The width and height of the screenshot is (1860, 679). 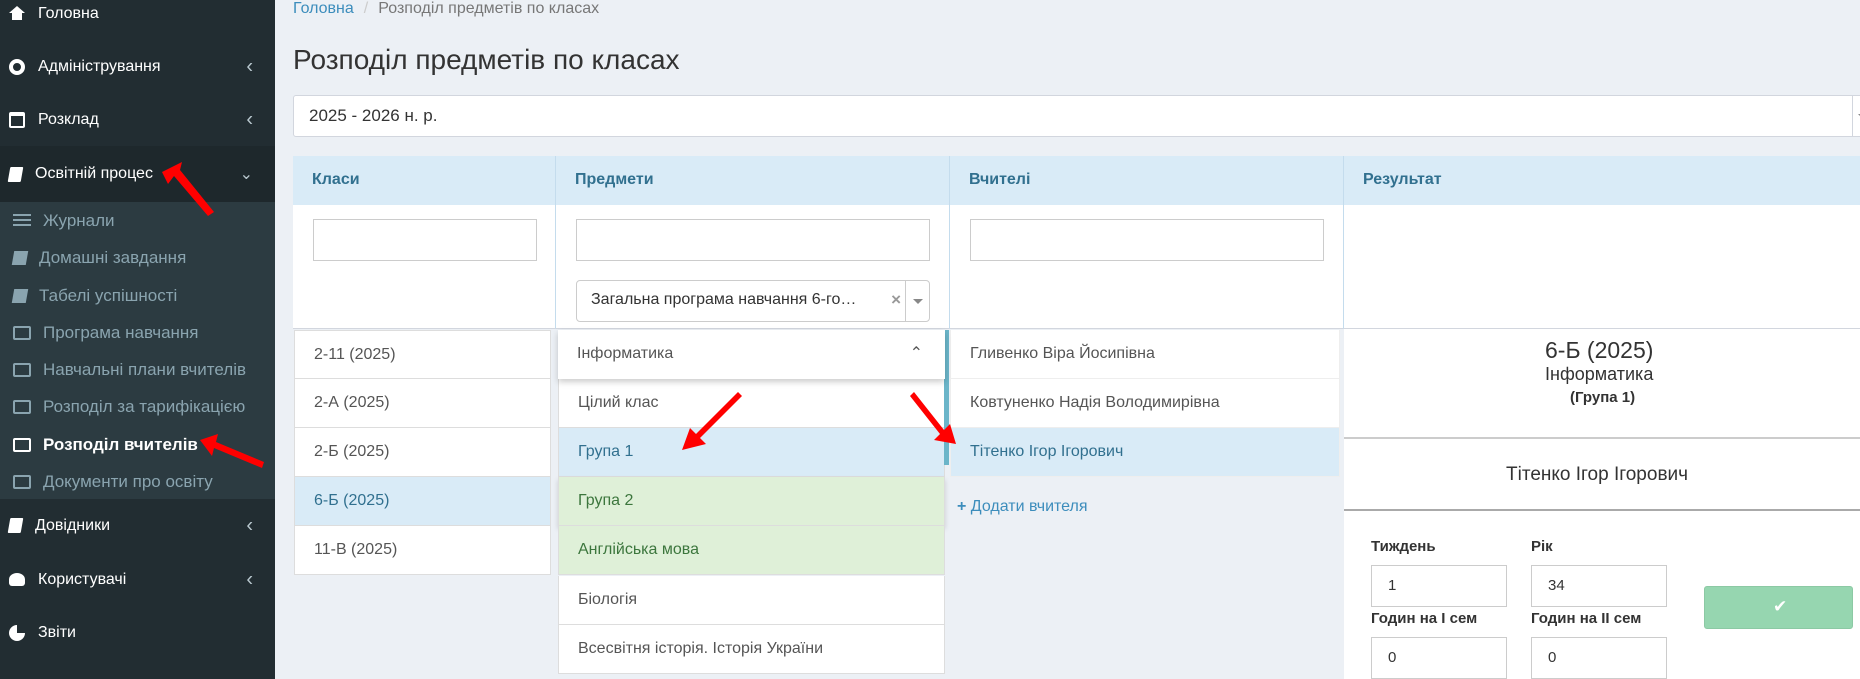 What do you see at coordinates (751, 354) in the screenshot?
I see `subject-group-header: Інформатика ⌃` at bounding box center [751, 354].